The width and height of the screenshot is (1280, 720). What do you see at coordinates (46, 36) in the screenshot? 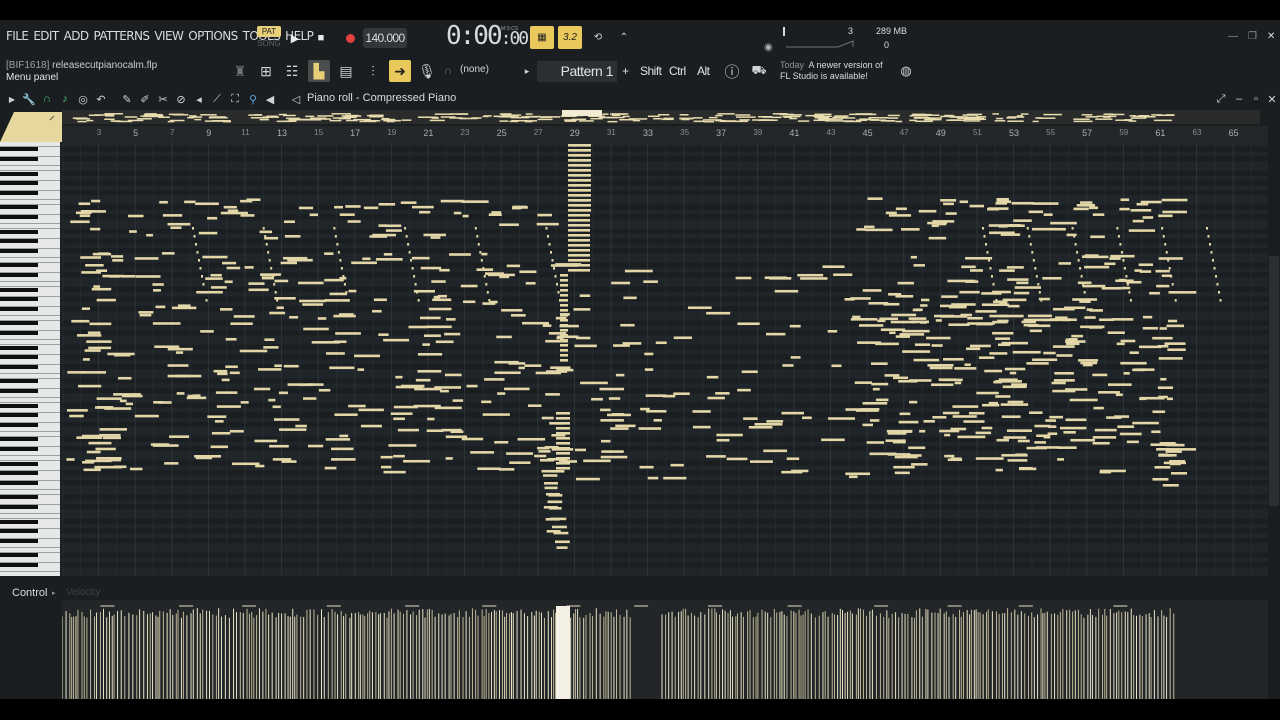
I see `menu-edit: EDIT` at bounding box center [46, 36].